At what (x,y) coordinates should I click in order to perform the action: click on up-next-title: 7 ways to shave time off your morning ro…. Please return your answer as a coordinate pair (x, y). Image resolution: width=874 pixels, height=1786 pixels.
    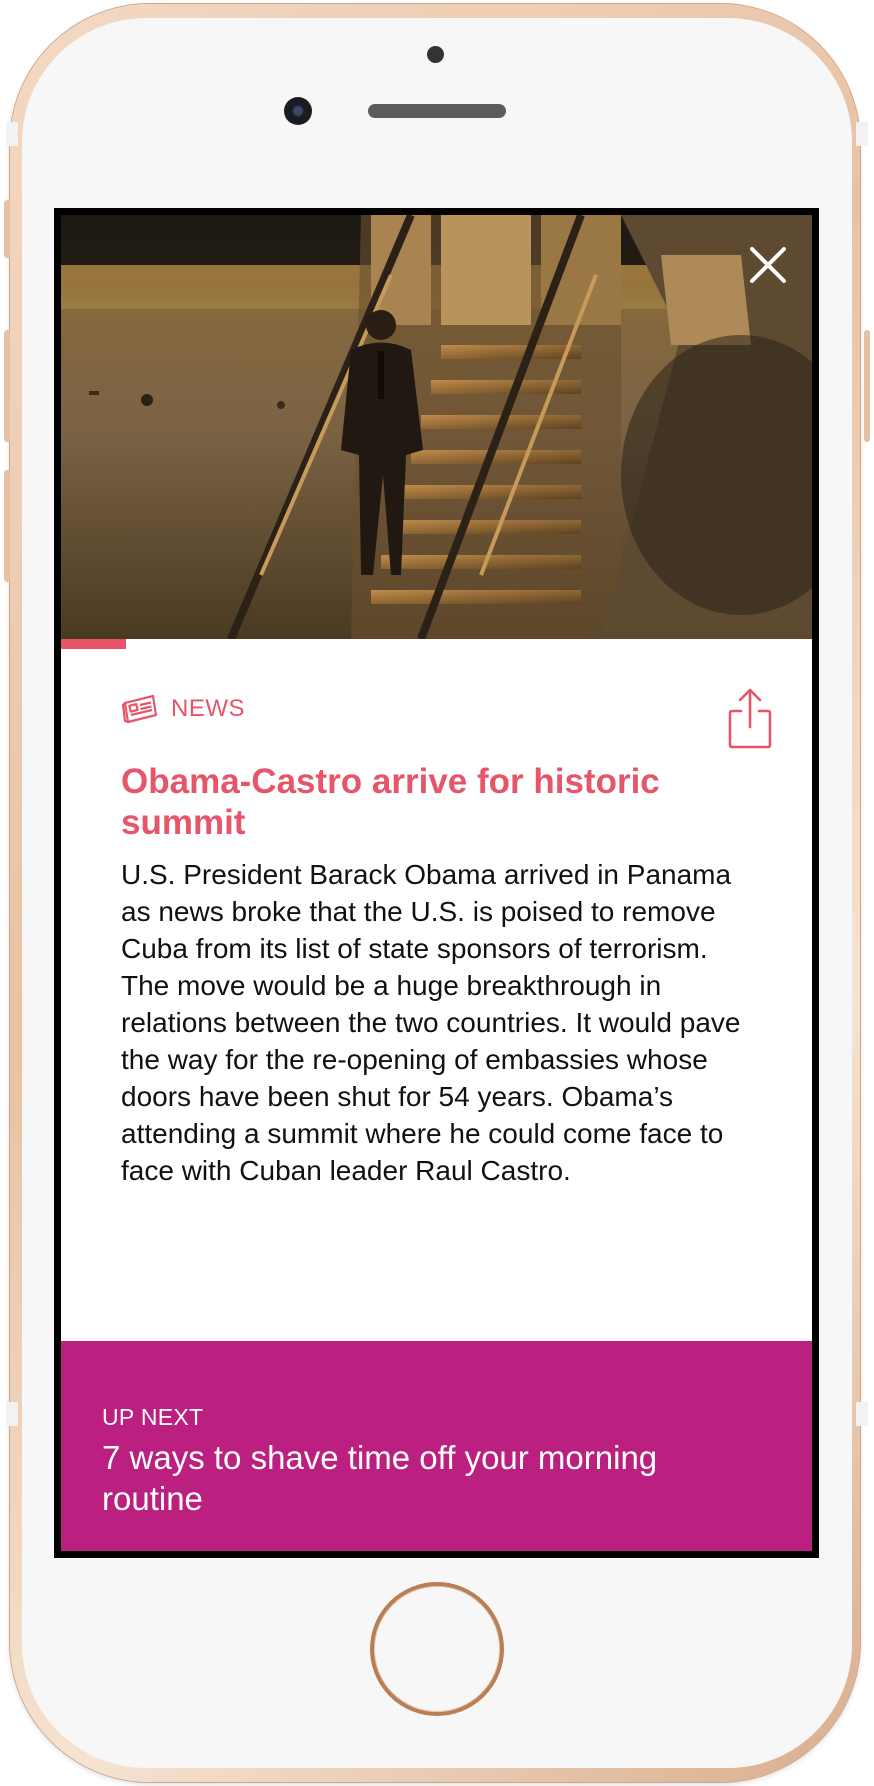
    Looking at the image, I should click on (380, 1478).